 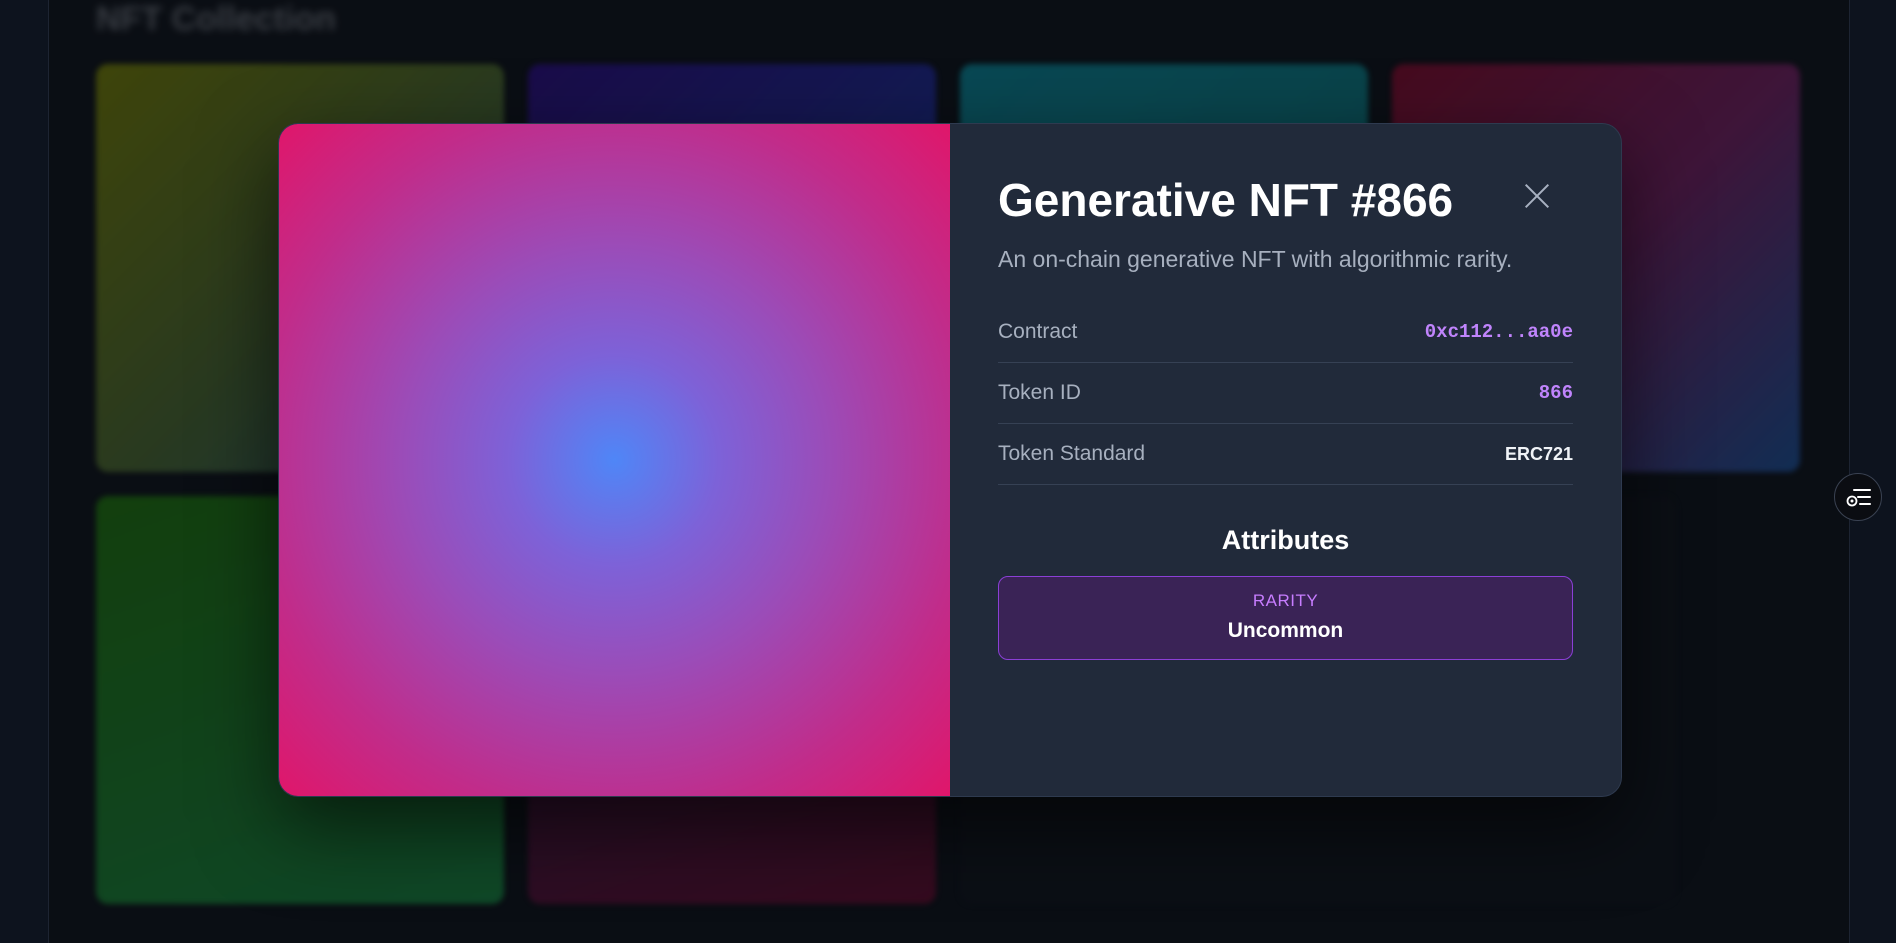 I want to click on attribute-card-rarity: RARITY Uncommon, so click(x=1285, y=618).